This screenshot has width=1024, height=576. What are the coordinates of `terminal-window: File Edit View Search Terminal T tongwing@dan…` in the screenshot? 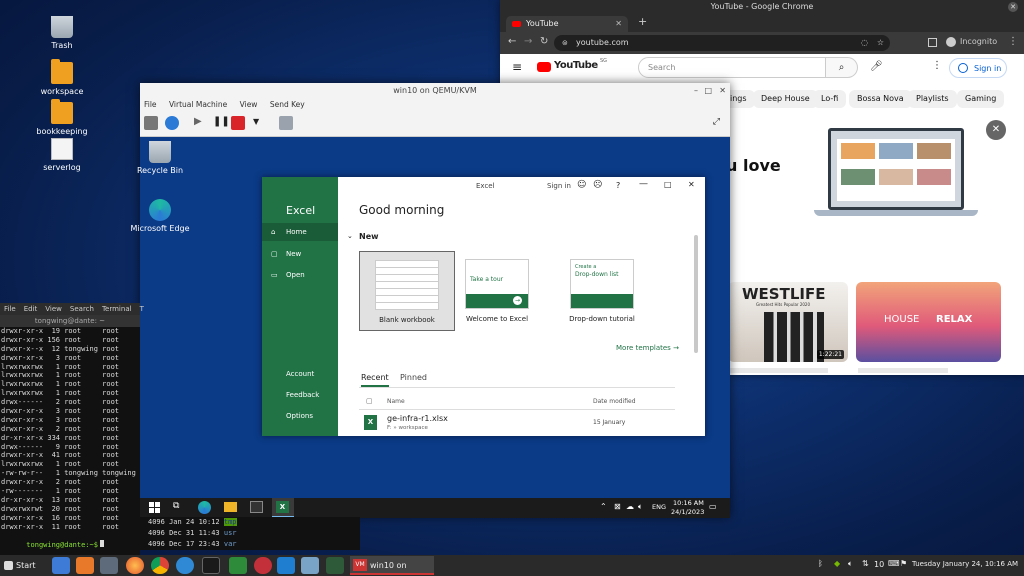 It's located at (72, 429).